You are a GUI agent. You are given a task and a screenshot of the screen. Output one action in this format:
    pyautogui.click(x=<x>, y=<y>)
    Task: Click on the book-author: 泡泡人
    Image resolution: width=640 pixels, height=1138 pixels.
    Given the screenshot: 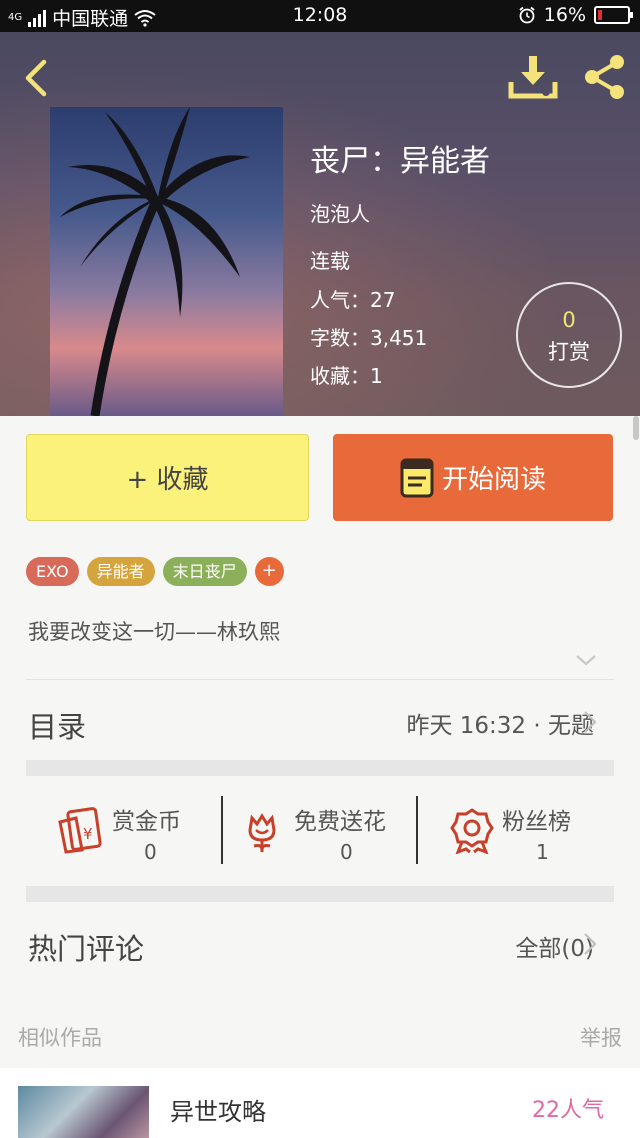 What is the action you would take?
    pyautogui.click(x=340, y=212)
    